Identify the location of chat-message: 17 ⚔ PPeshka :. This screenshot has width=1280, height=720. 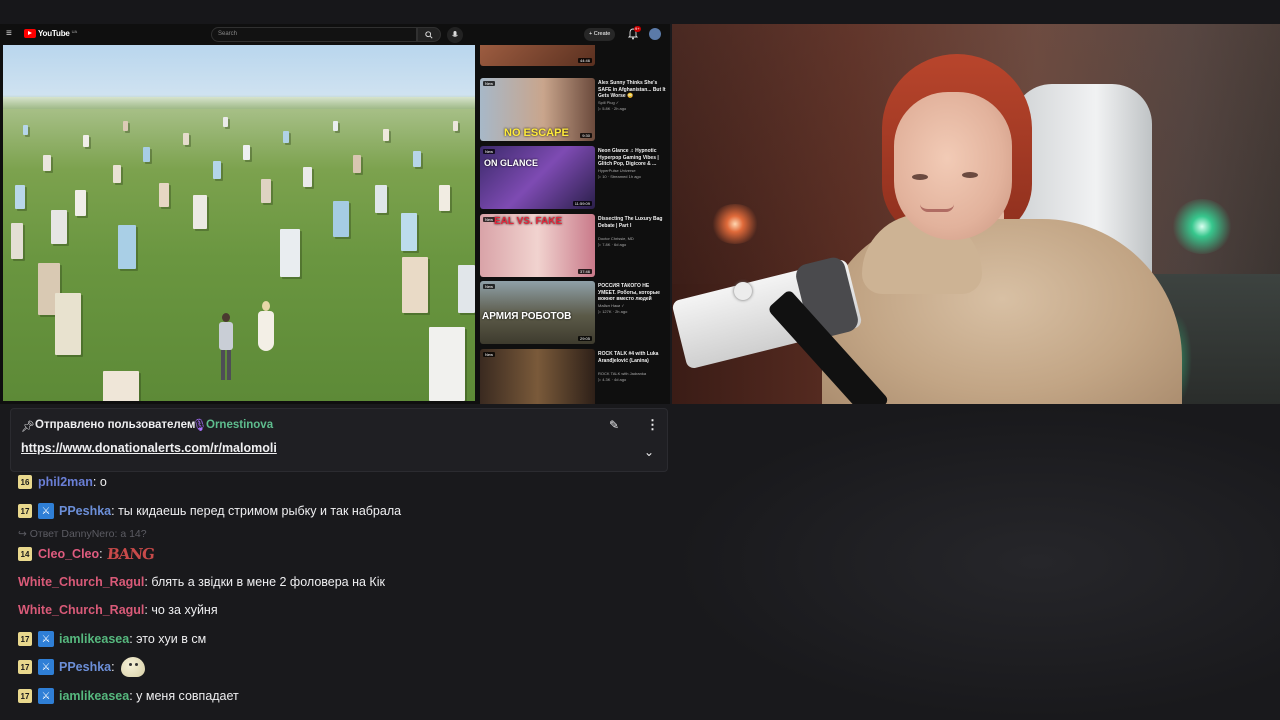
(81, 667).